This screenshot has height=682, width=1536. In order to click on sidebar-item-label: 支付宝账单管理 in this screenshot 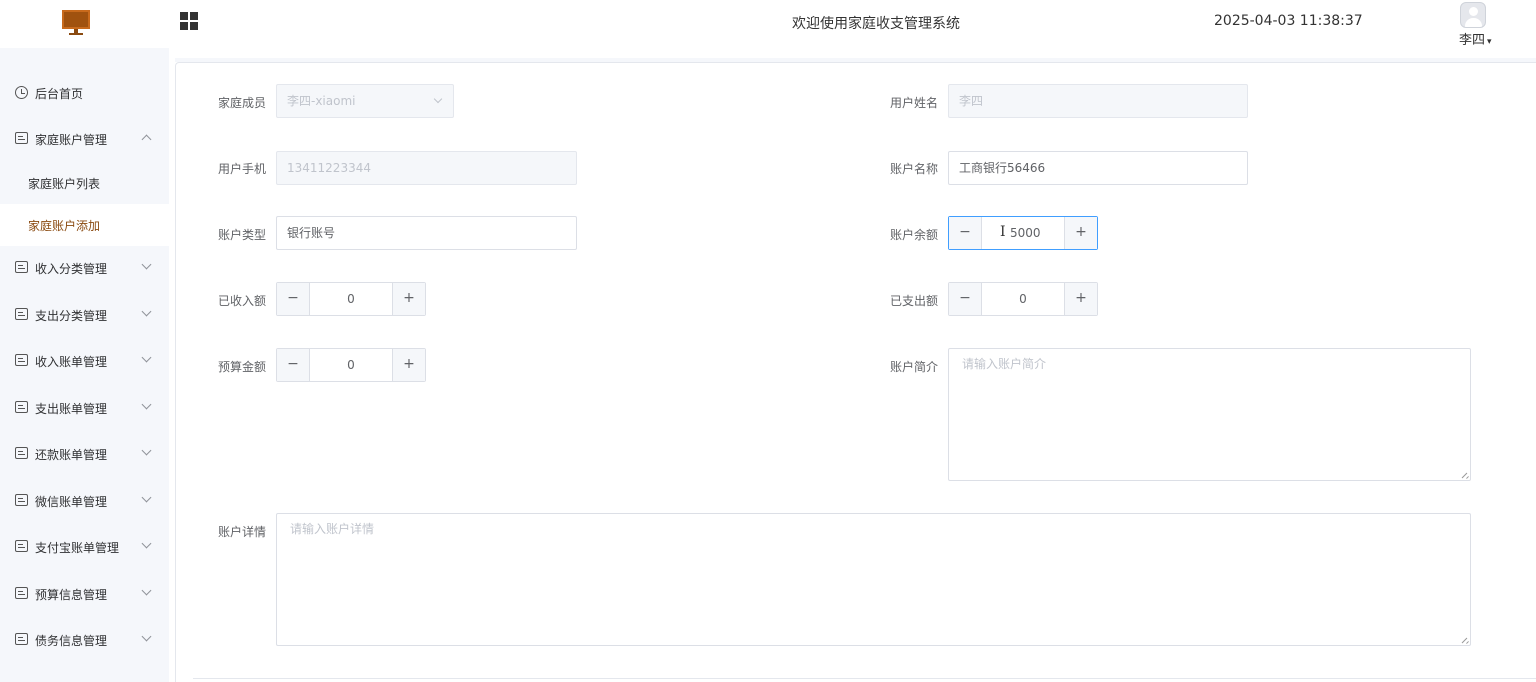, I will do `click(77, 548)`.